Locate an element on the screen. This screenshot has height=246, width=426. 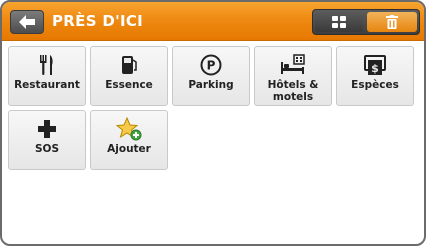
fork-knife-icon is located at coordinates (46, 65).